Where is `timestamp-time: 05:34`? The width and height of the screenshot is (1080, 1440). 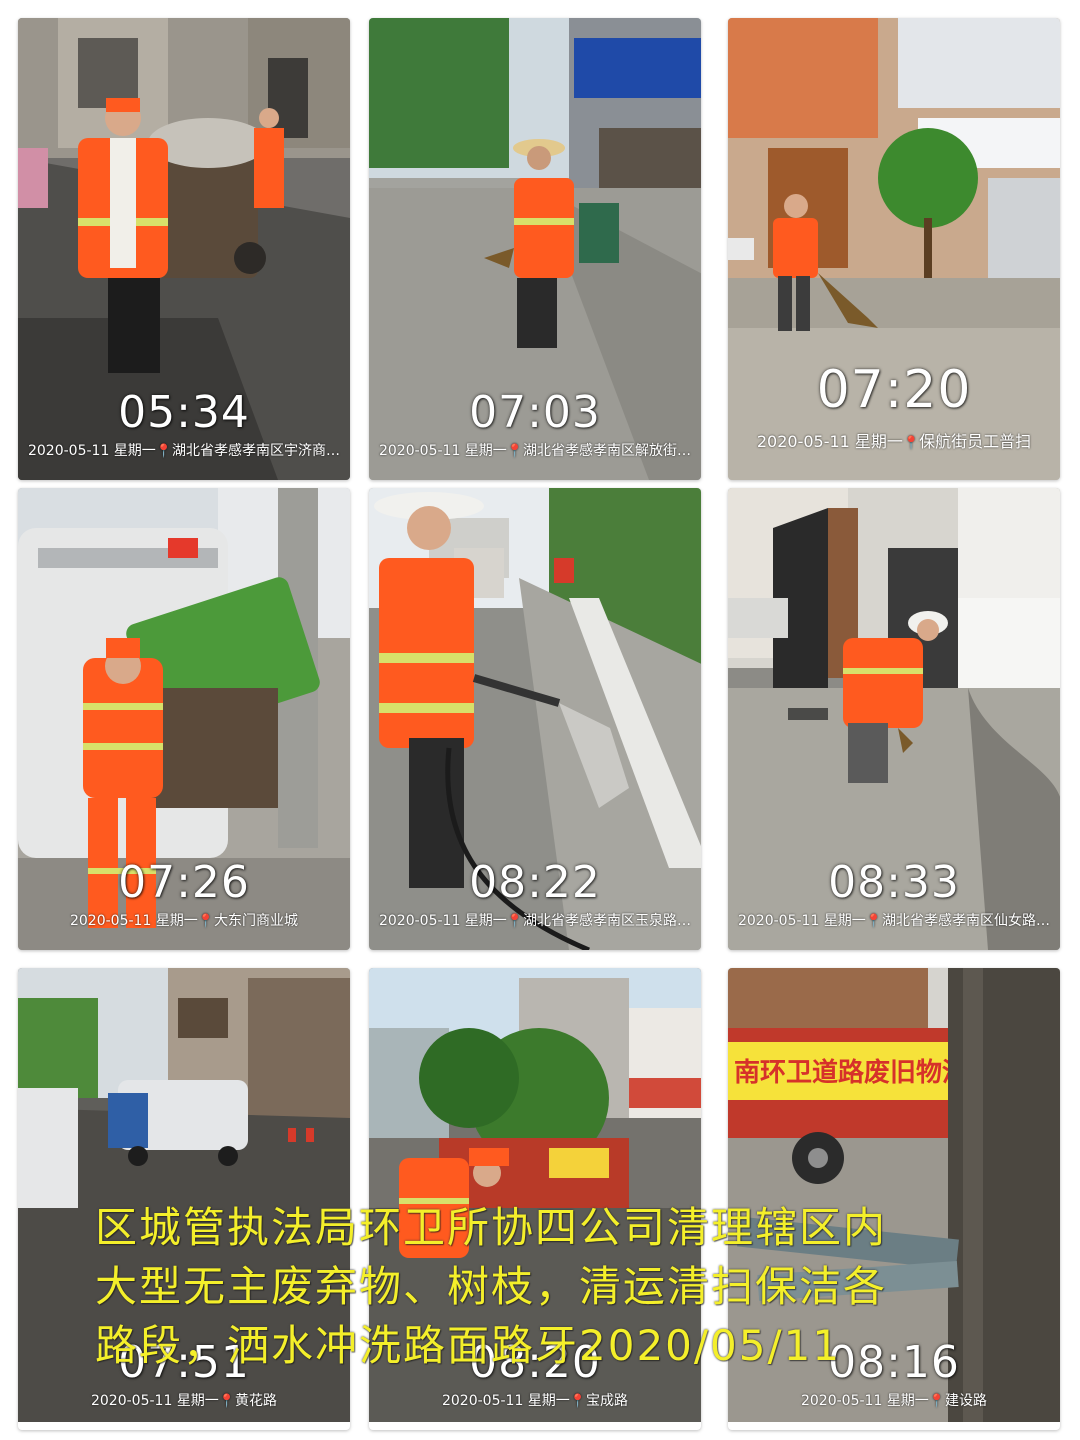 timestamp-time: 05:34 is located at coordinates (184, 412).